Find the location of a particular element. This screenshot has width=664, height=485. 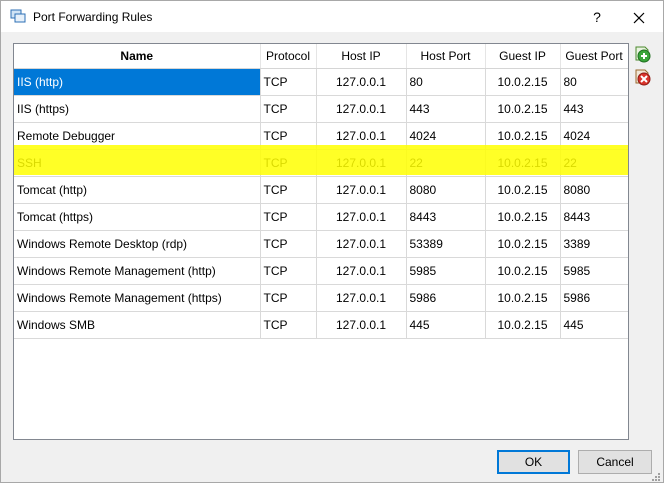

help-button: ? is located at coordinates (597, 17).